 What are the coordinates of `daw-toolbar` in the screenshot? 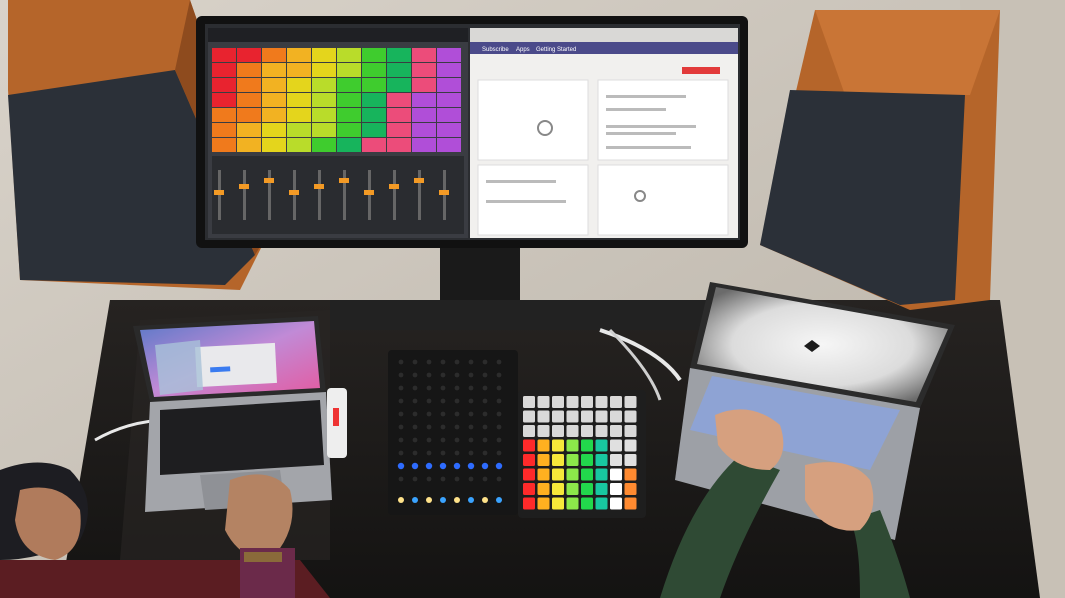 It's located at (338, 35).